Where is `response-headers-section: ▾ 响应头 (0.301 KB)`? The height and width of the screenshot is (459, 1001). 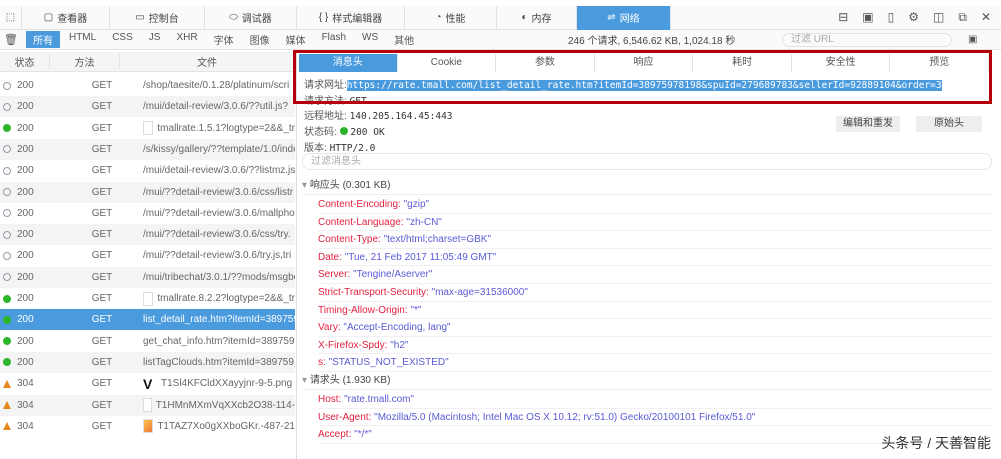
response-headers-section: ▾ 响应头 (0.301 KB) is located at coordinates (647, 186).